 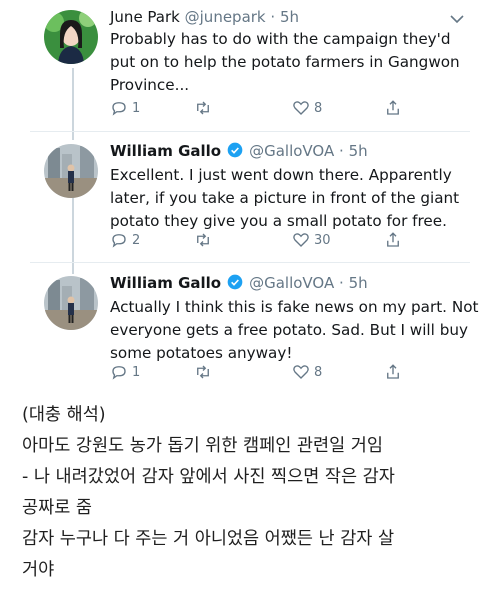 What do you see at coordinates (322, 240) in the screenshot?
I see `like-count: 30` at bounding box center [322, 240].